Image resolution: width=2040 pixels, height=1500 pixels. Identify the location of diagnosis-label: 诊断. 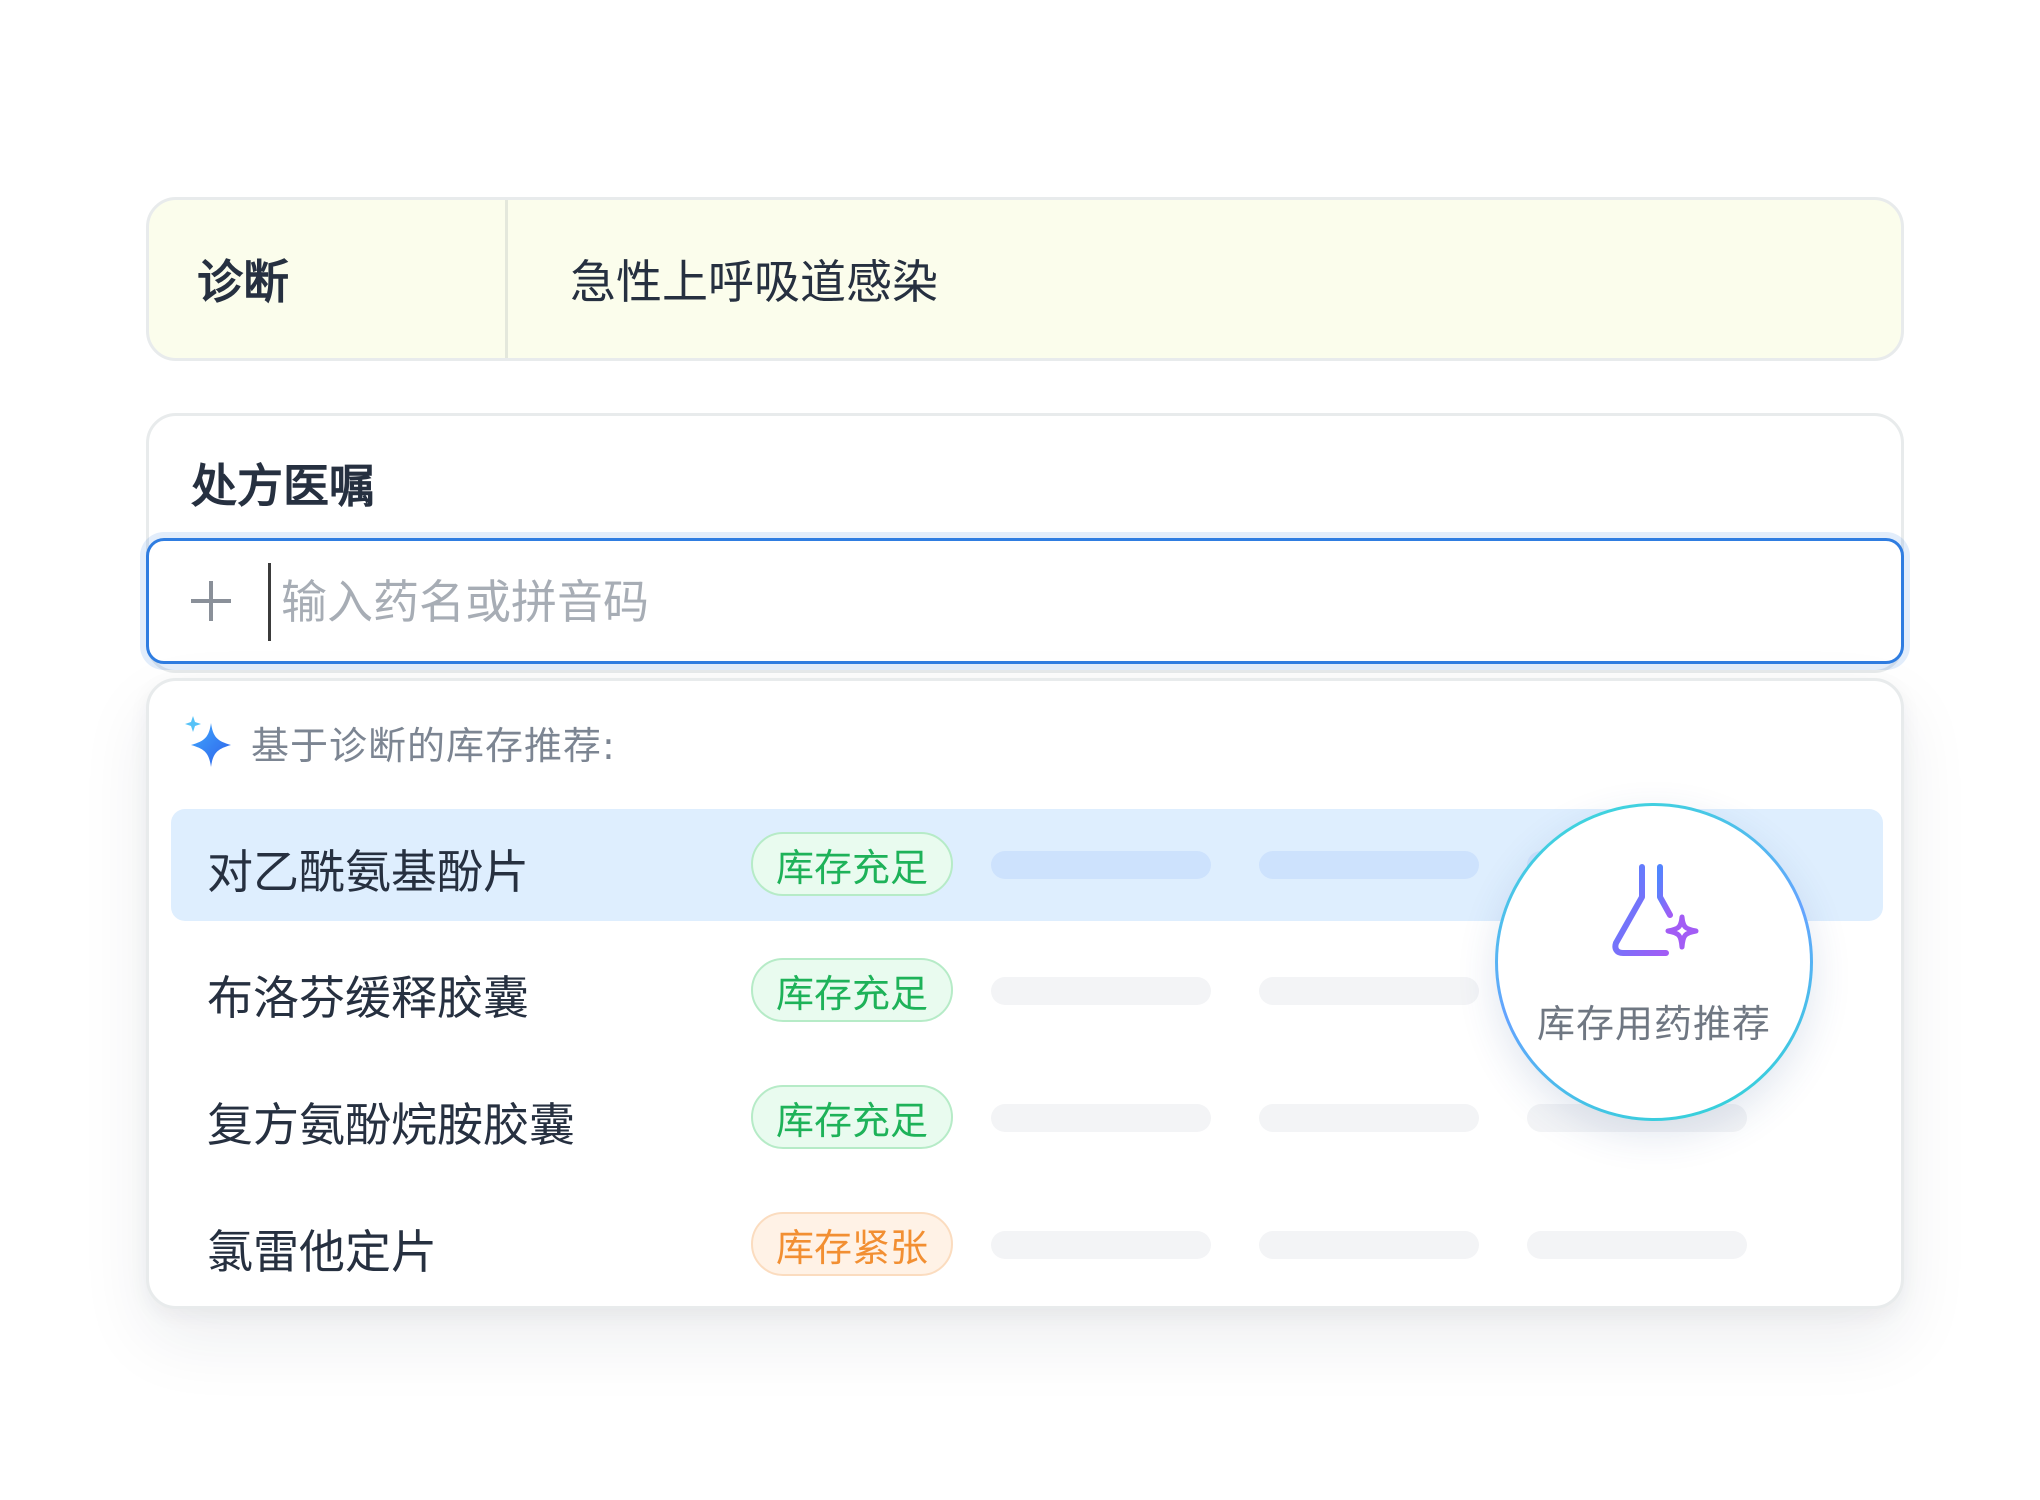
(328, 279).